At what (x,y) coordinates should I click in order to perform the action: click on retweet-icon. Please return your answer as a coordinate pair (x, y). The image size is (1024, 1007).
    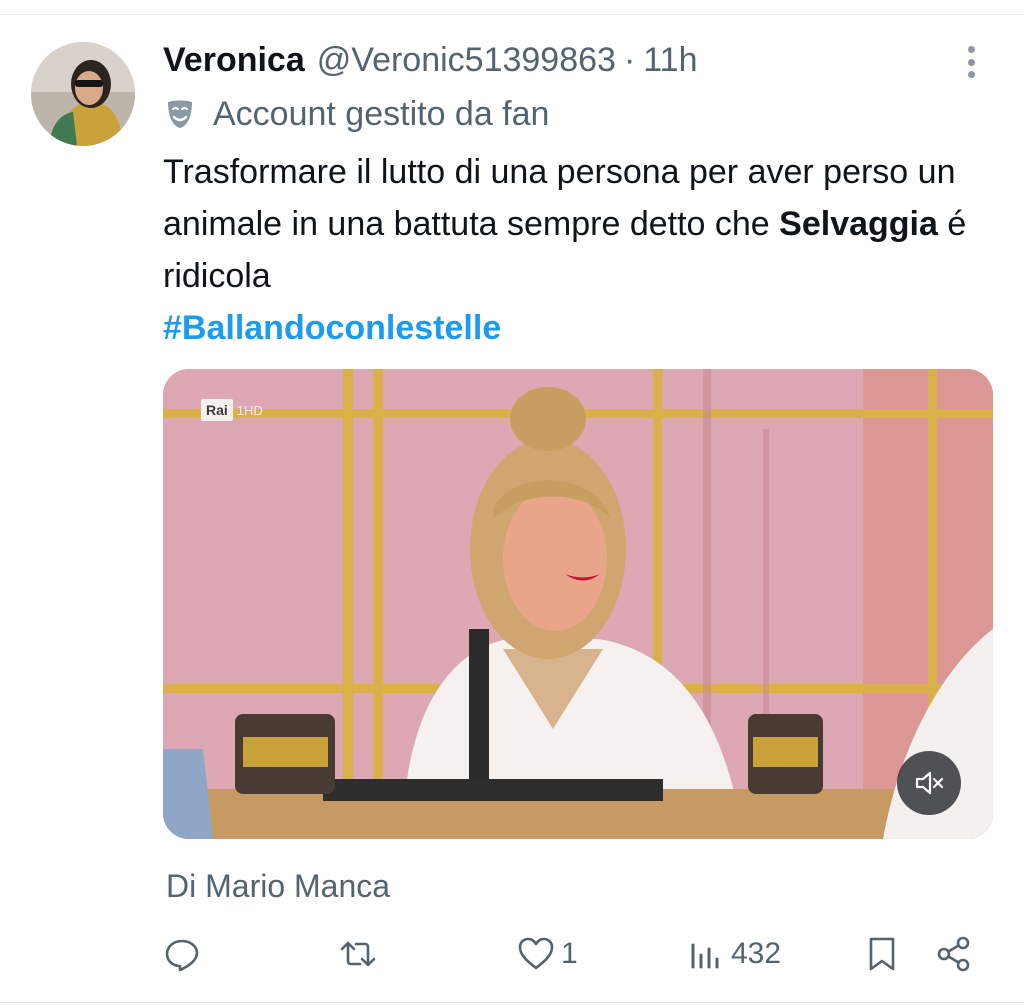
    Looking at the image, I should click on (358, 954).